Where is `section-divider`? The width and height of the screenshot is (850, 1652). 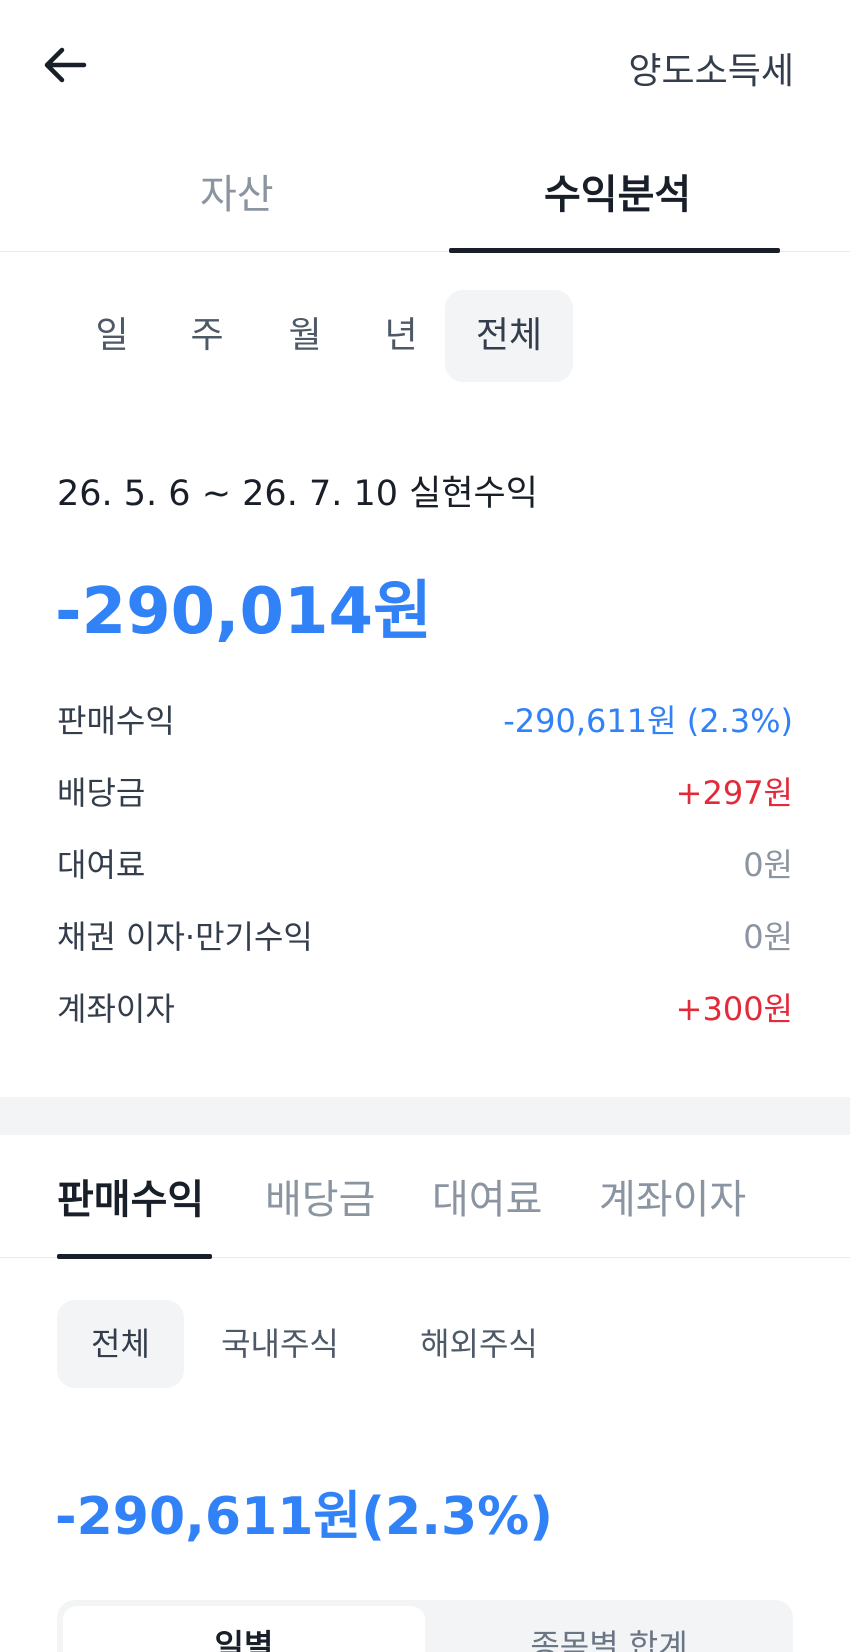 section-divider is located at coordinates (425, 1116).